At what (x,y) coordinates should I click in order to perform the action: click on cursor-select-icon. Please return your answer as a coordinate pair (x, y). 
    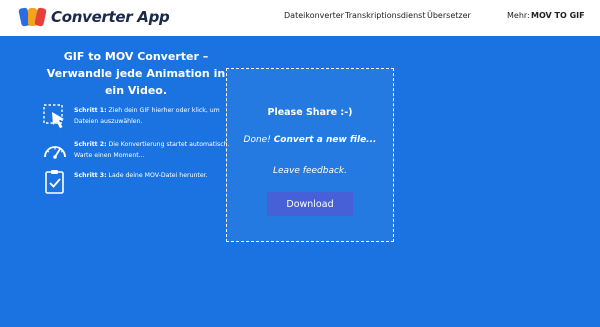
    Looking at the image, I should click on (53, 116).